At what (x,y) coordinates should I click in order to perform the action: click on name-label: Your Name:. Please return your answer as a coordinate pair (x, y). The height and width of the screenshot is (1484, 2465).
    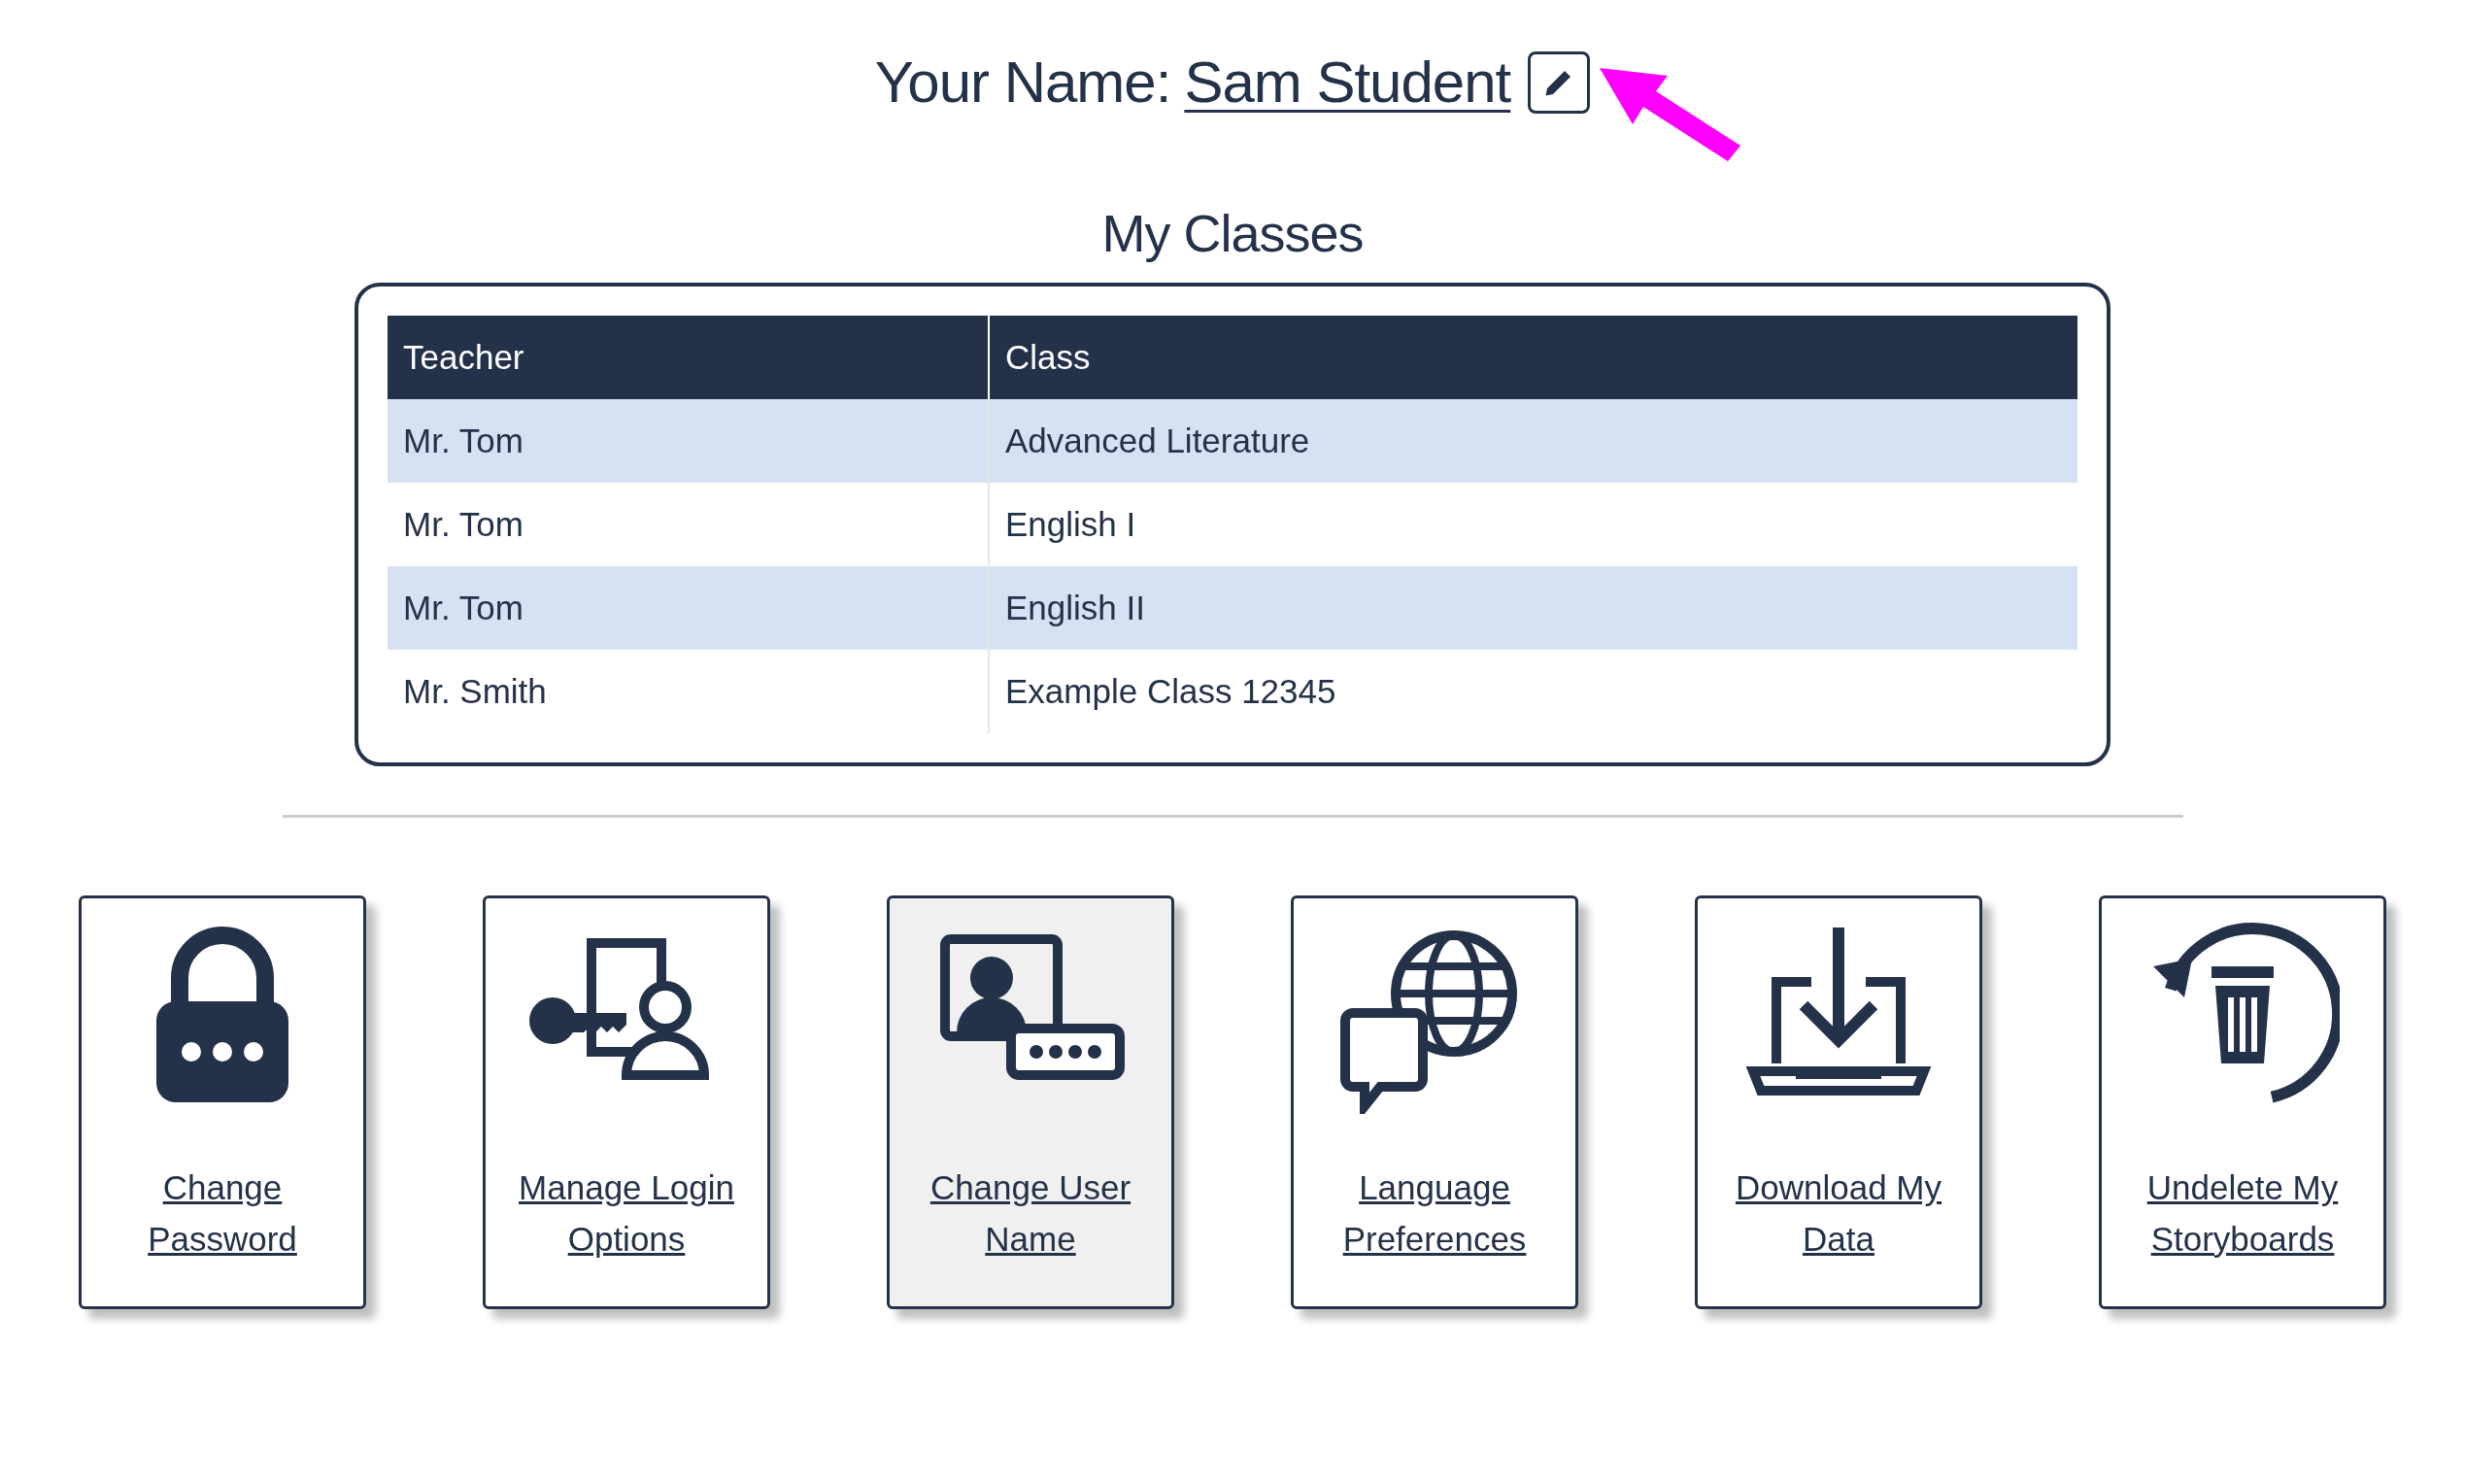
    Looking at the image, I should click on (1022, 82).